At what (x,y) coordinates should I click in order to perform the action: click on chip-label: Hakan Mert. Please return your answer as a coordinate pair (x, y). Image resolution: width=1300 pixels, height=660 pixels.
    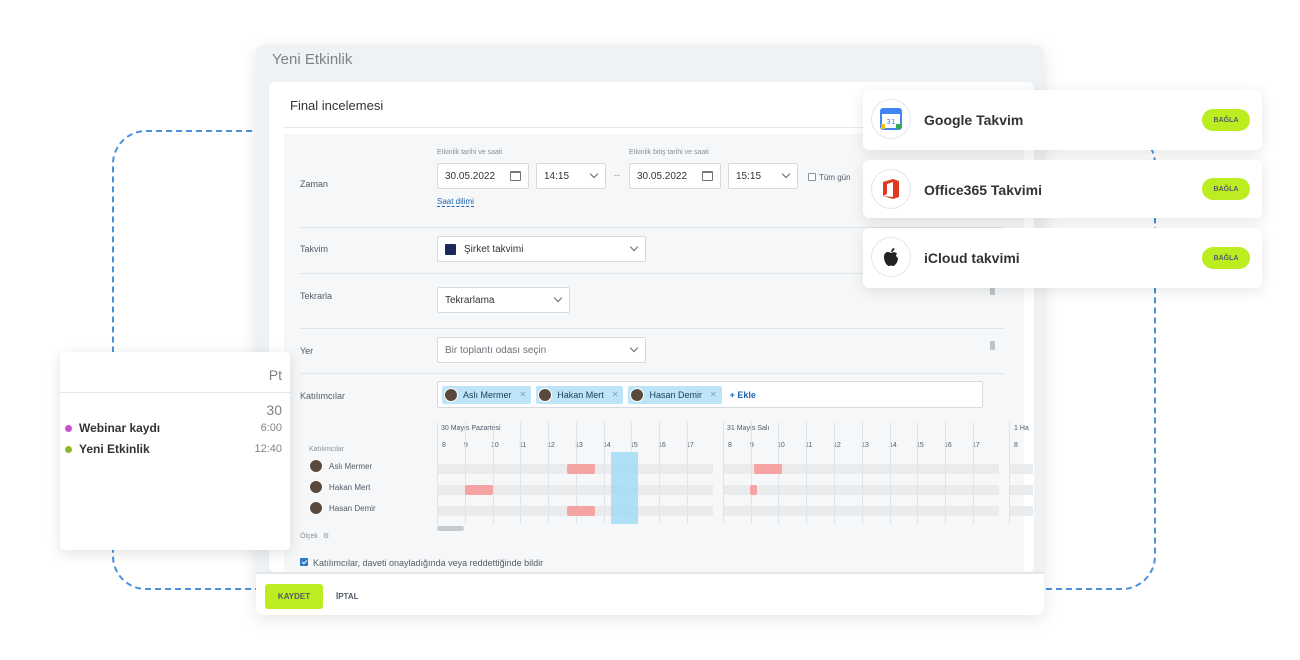
    Looking at the image, I should click on (580, 394).